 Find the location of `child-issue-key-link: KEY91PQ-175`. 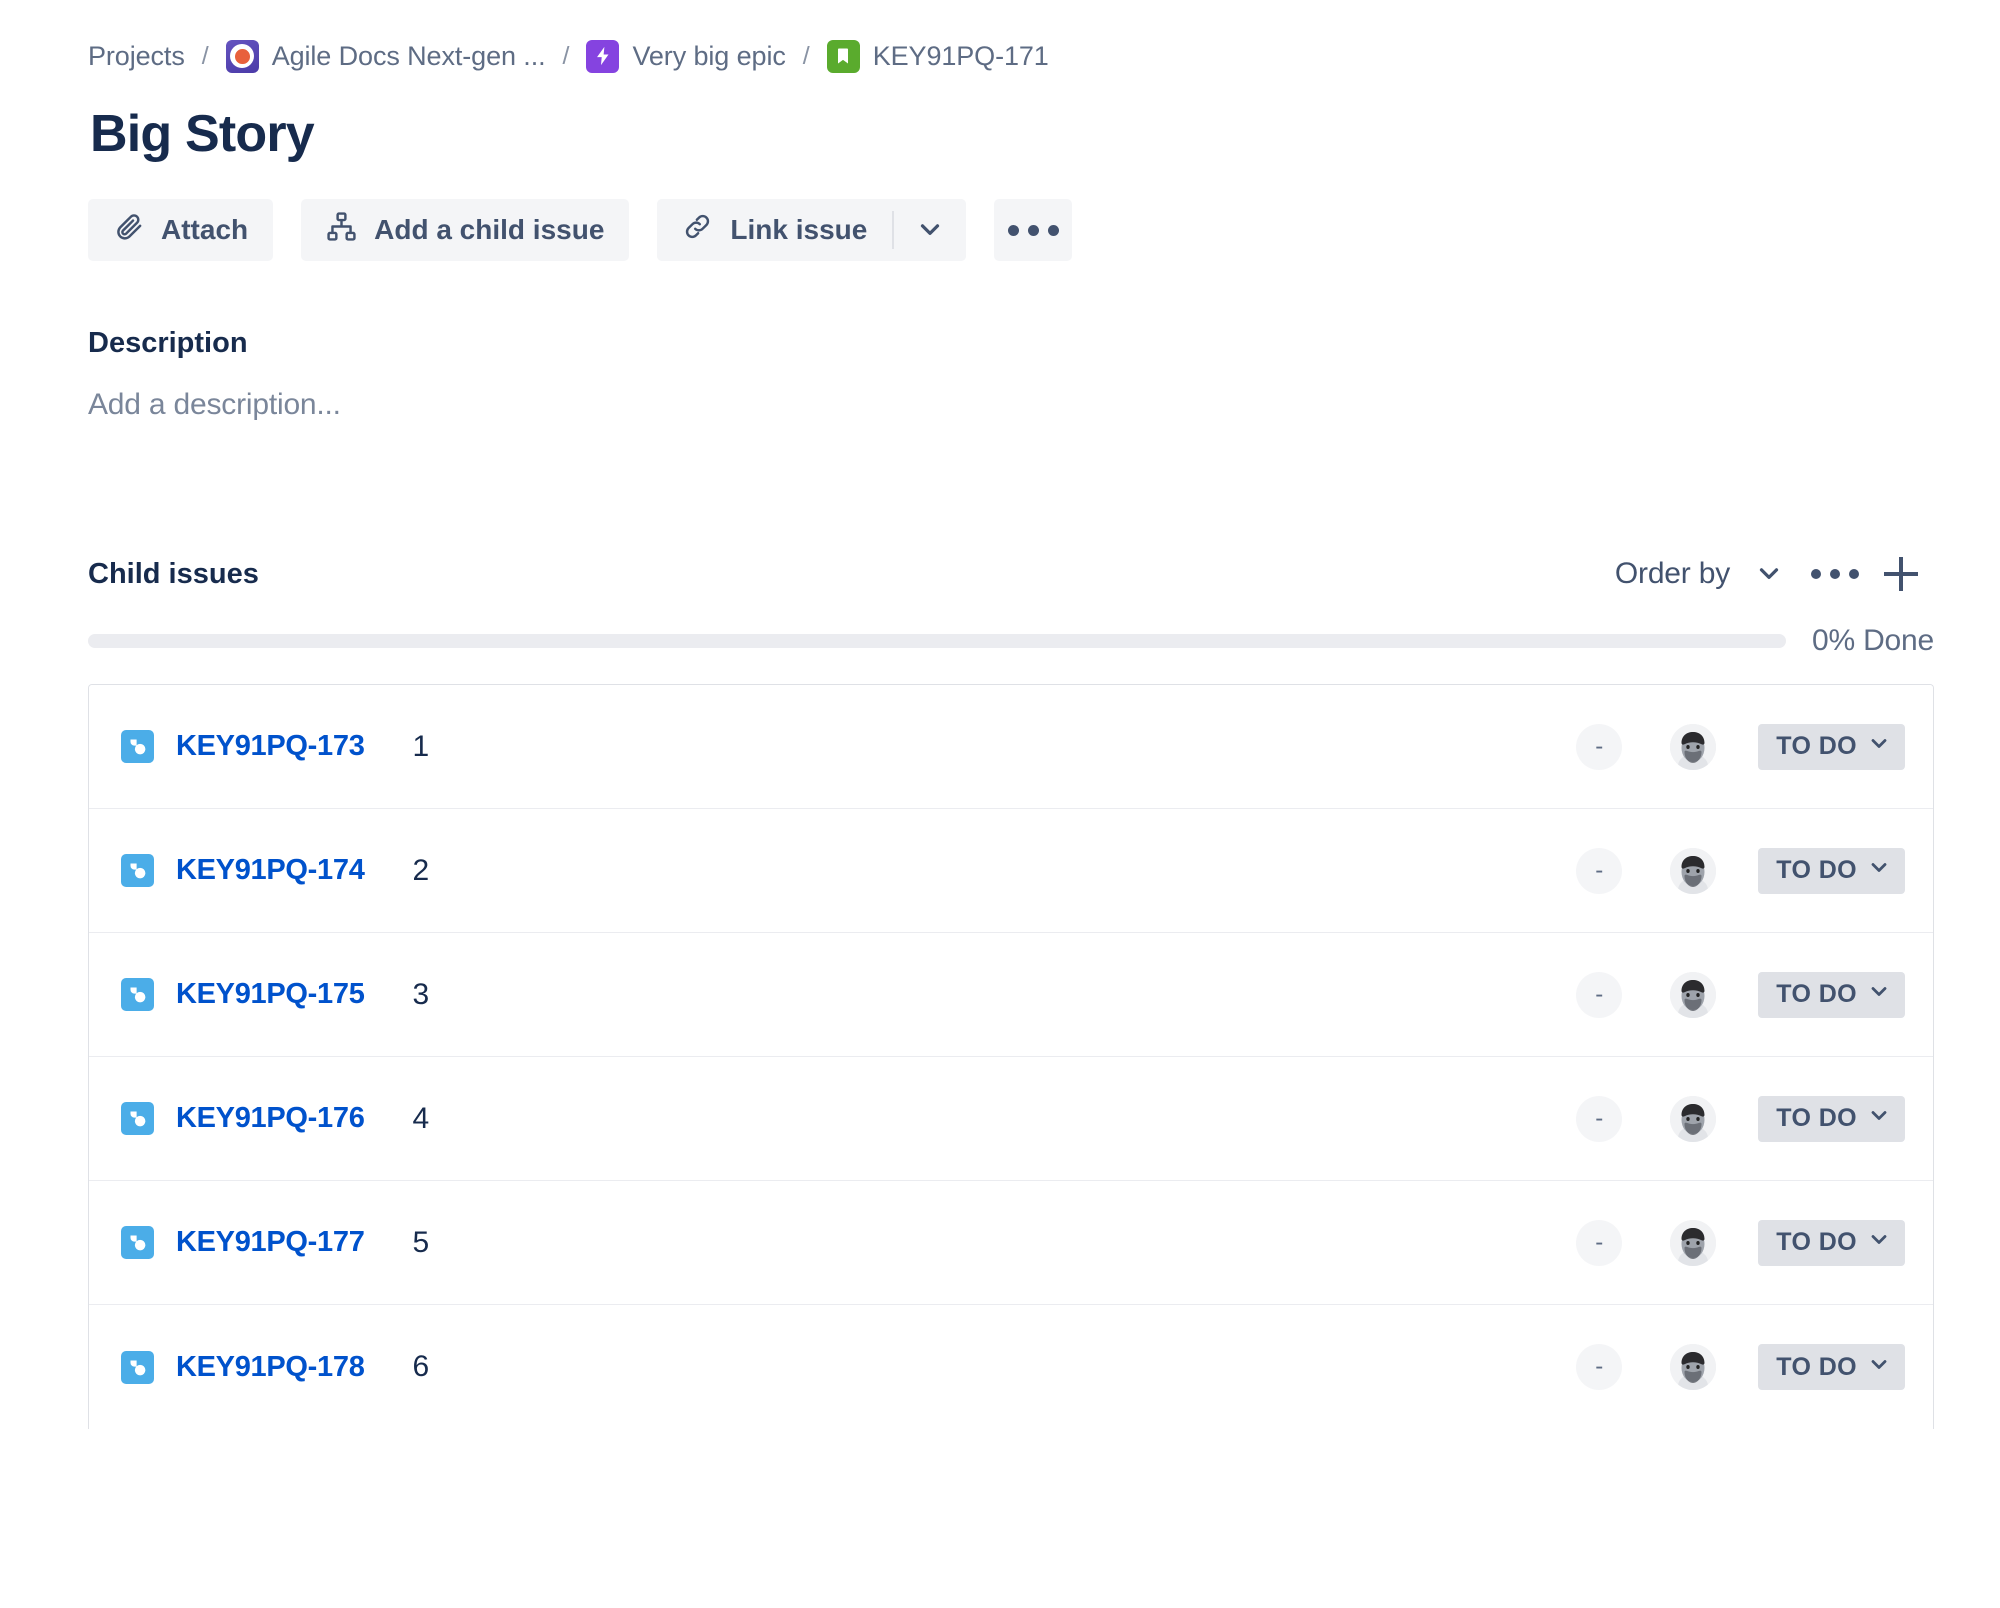

child-issue-key-link: KEY91PQ-175 is located at coordinates (270, 994).